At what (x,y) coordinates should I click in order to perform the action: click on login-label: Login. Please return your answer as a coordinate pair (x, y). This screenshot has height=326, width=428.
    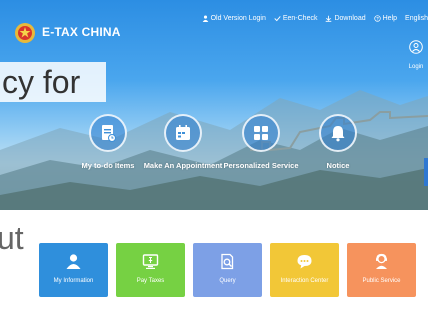
    Looking at the image, I should click on (416, 67).